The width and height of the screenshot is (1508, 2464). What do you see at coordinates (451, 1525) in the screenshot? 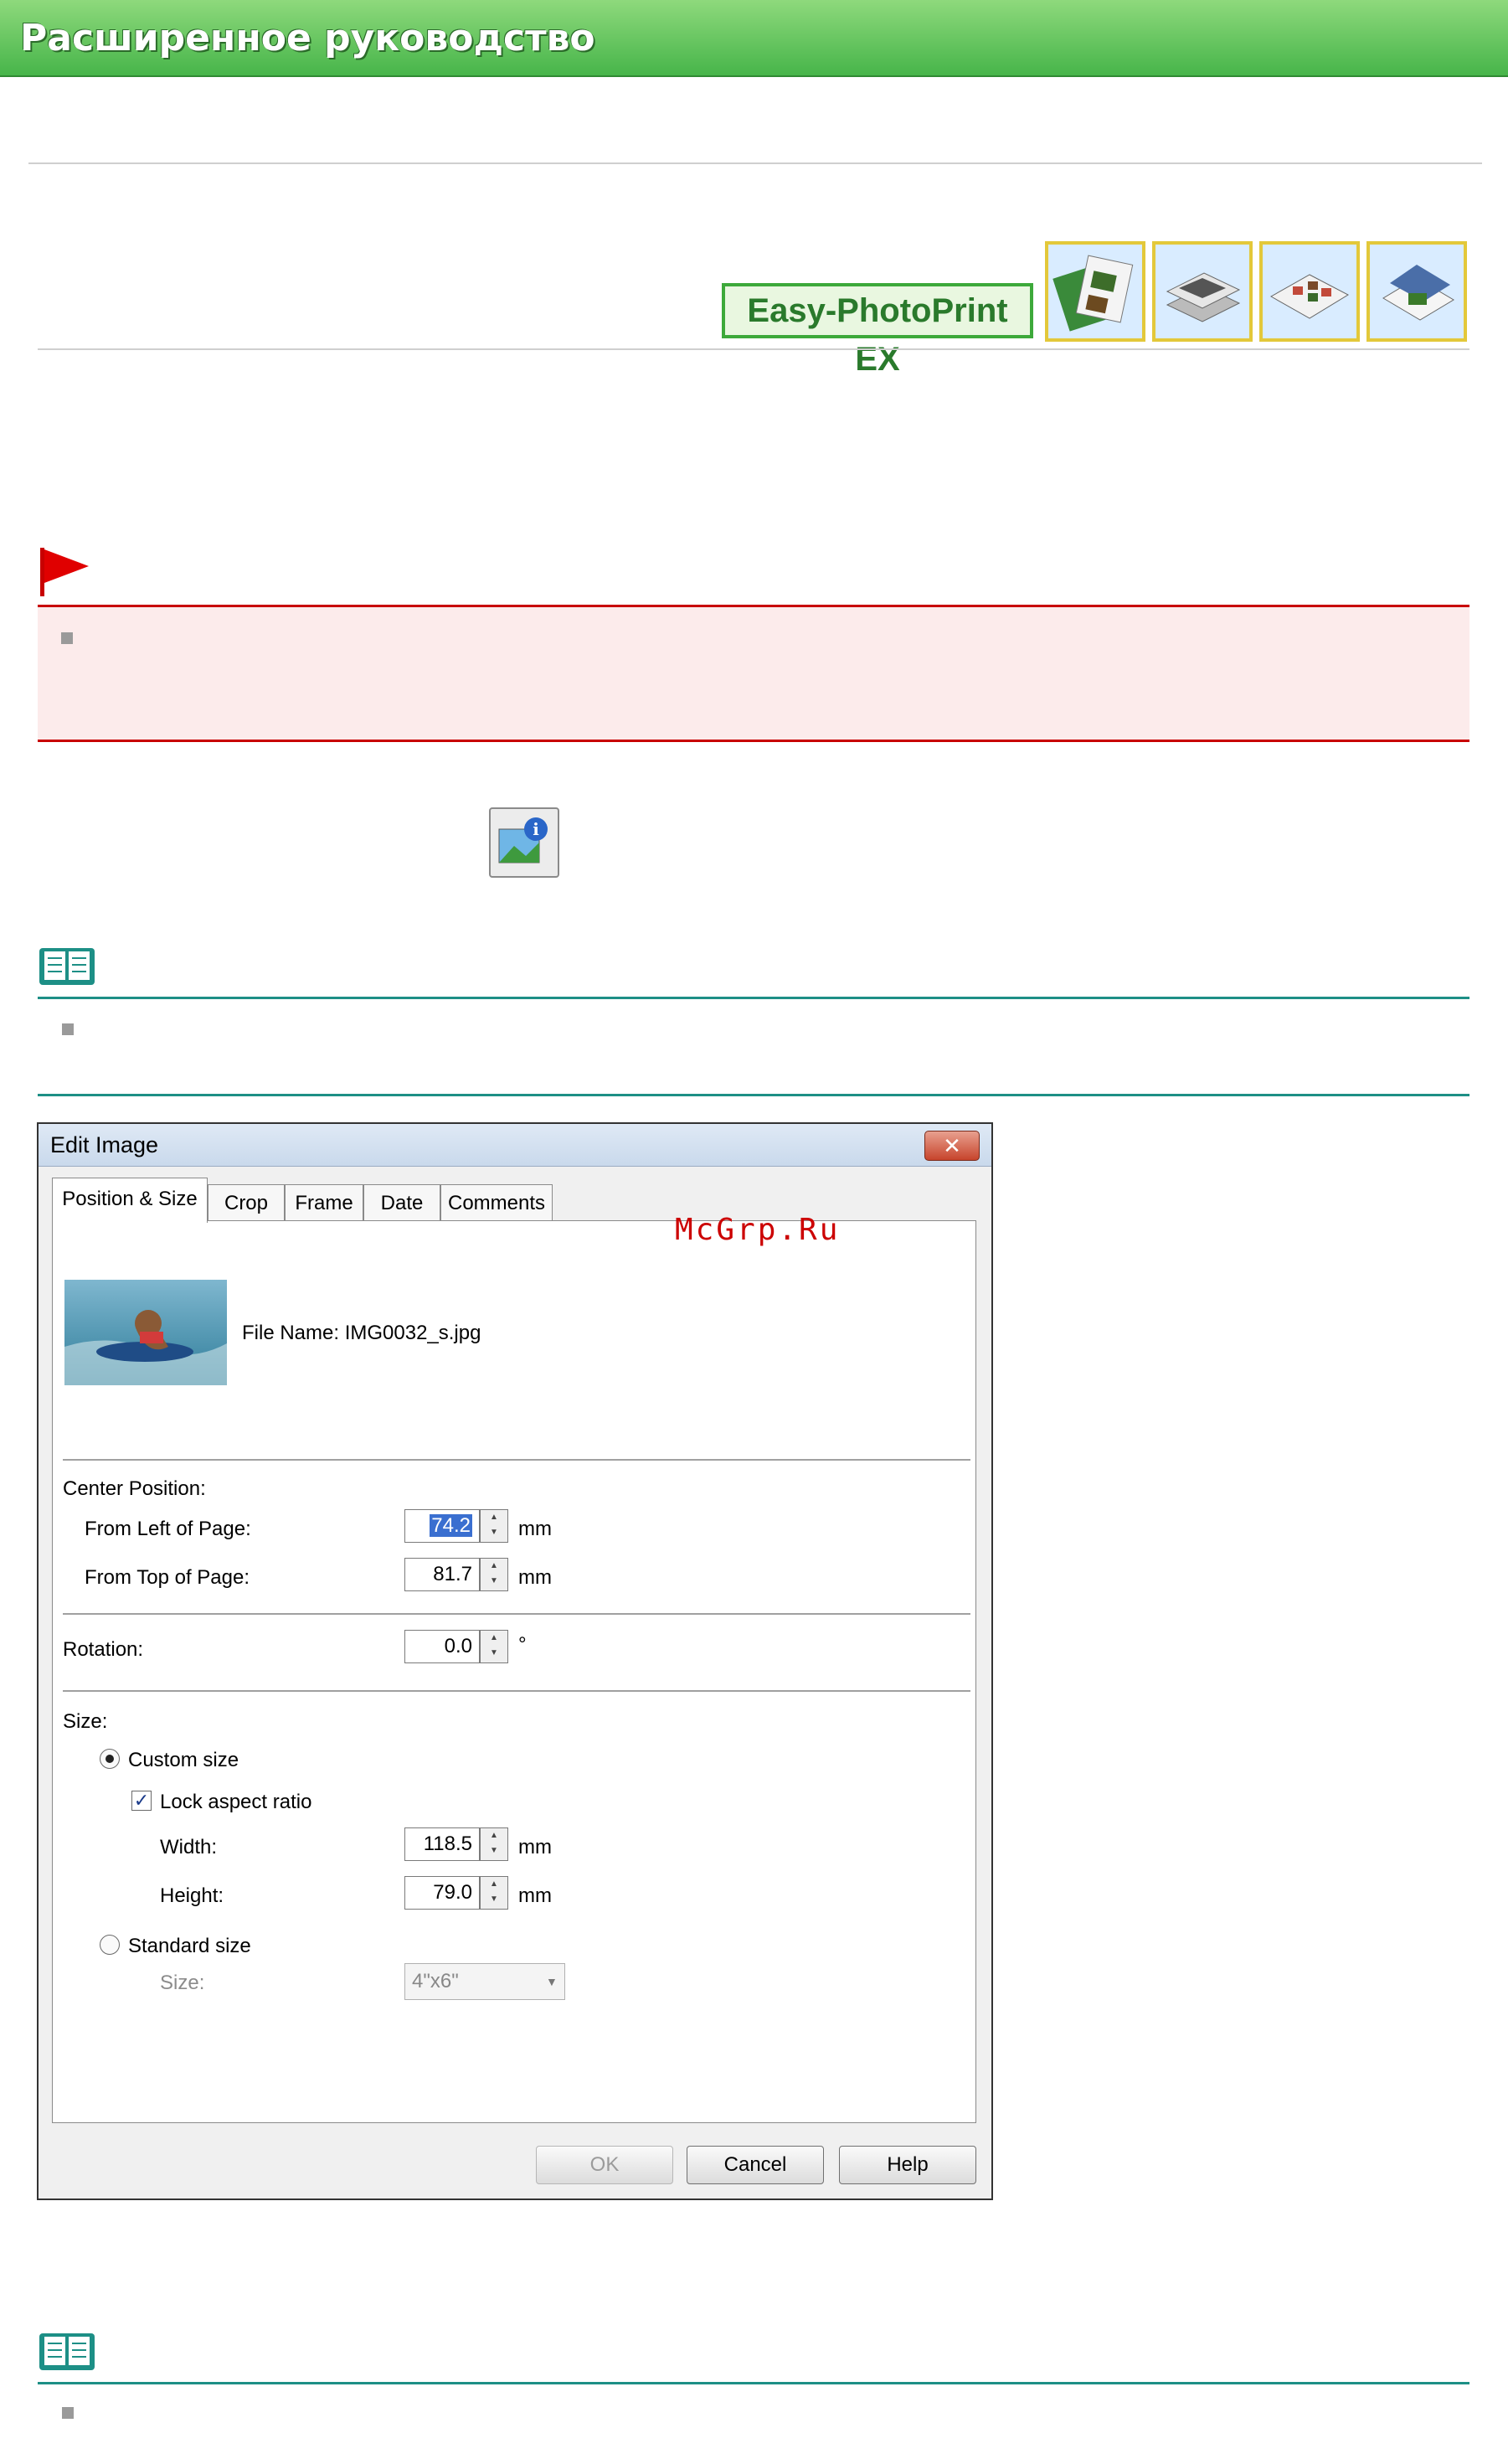
I see `from-left-value: 74.2` at bounding box center [451, 1525].